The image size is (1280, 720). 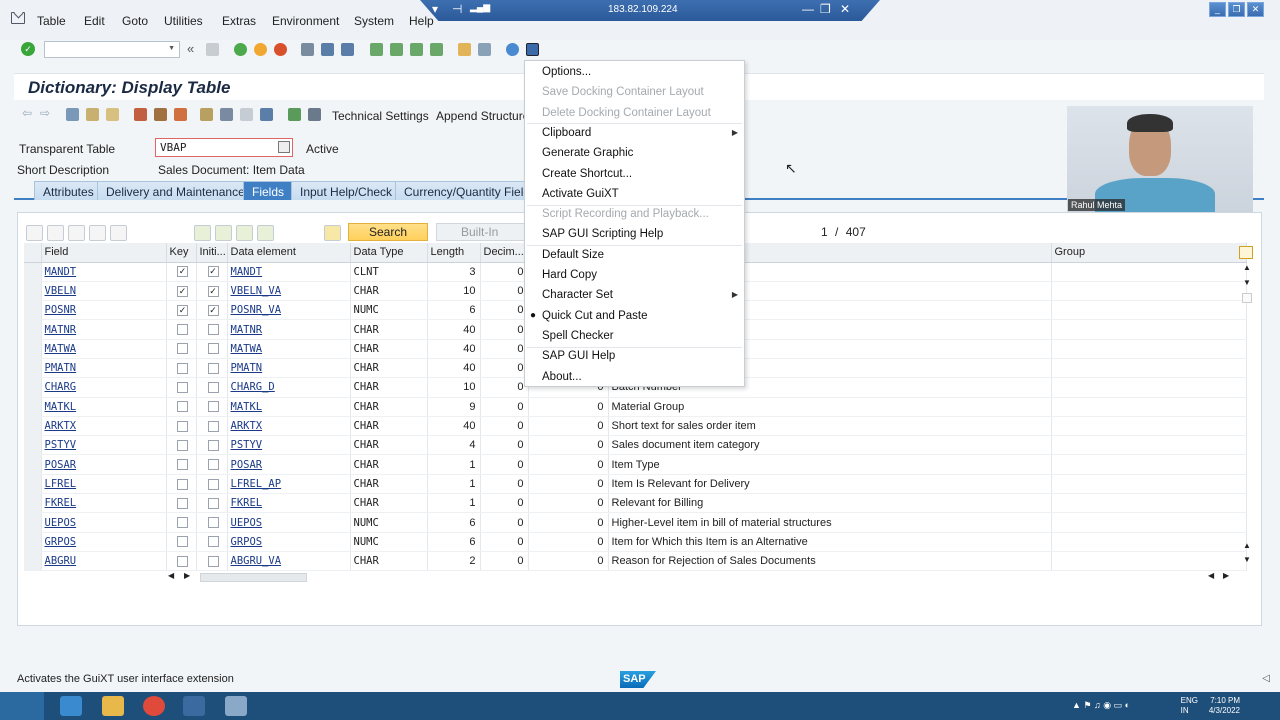 What do you see at coordinates (104, 426) in the screenshot?
I see `field-name: ARKTX` at bounding box center [104, 426].